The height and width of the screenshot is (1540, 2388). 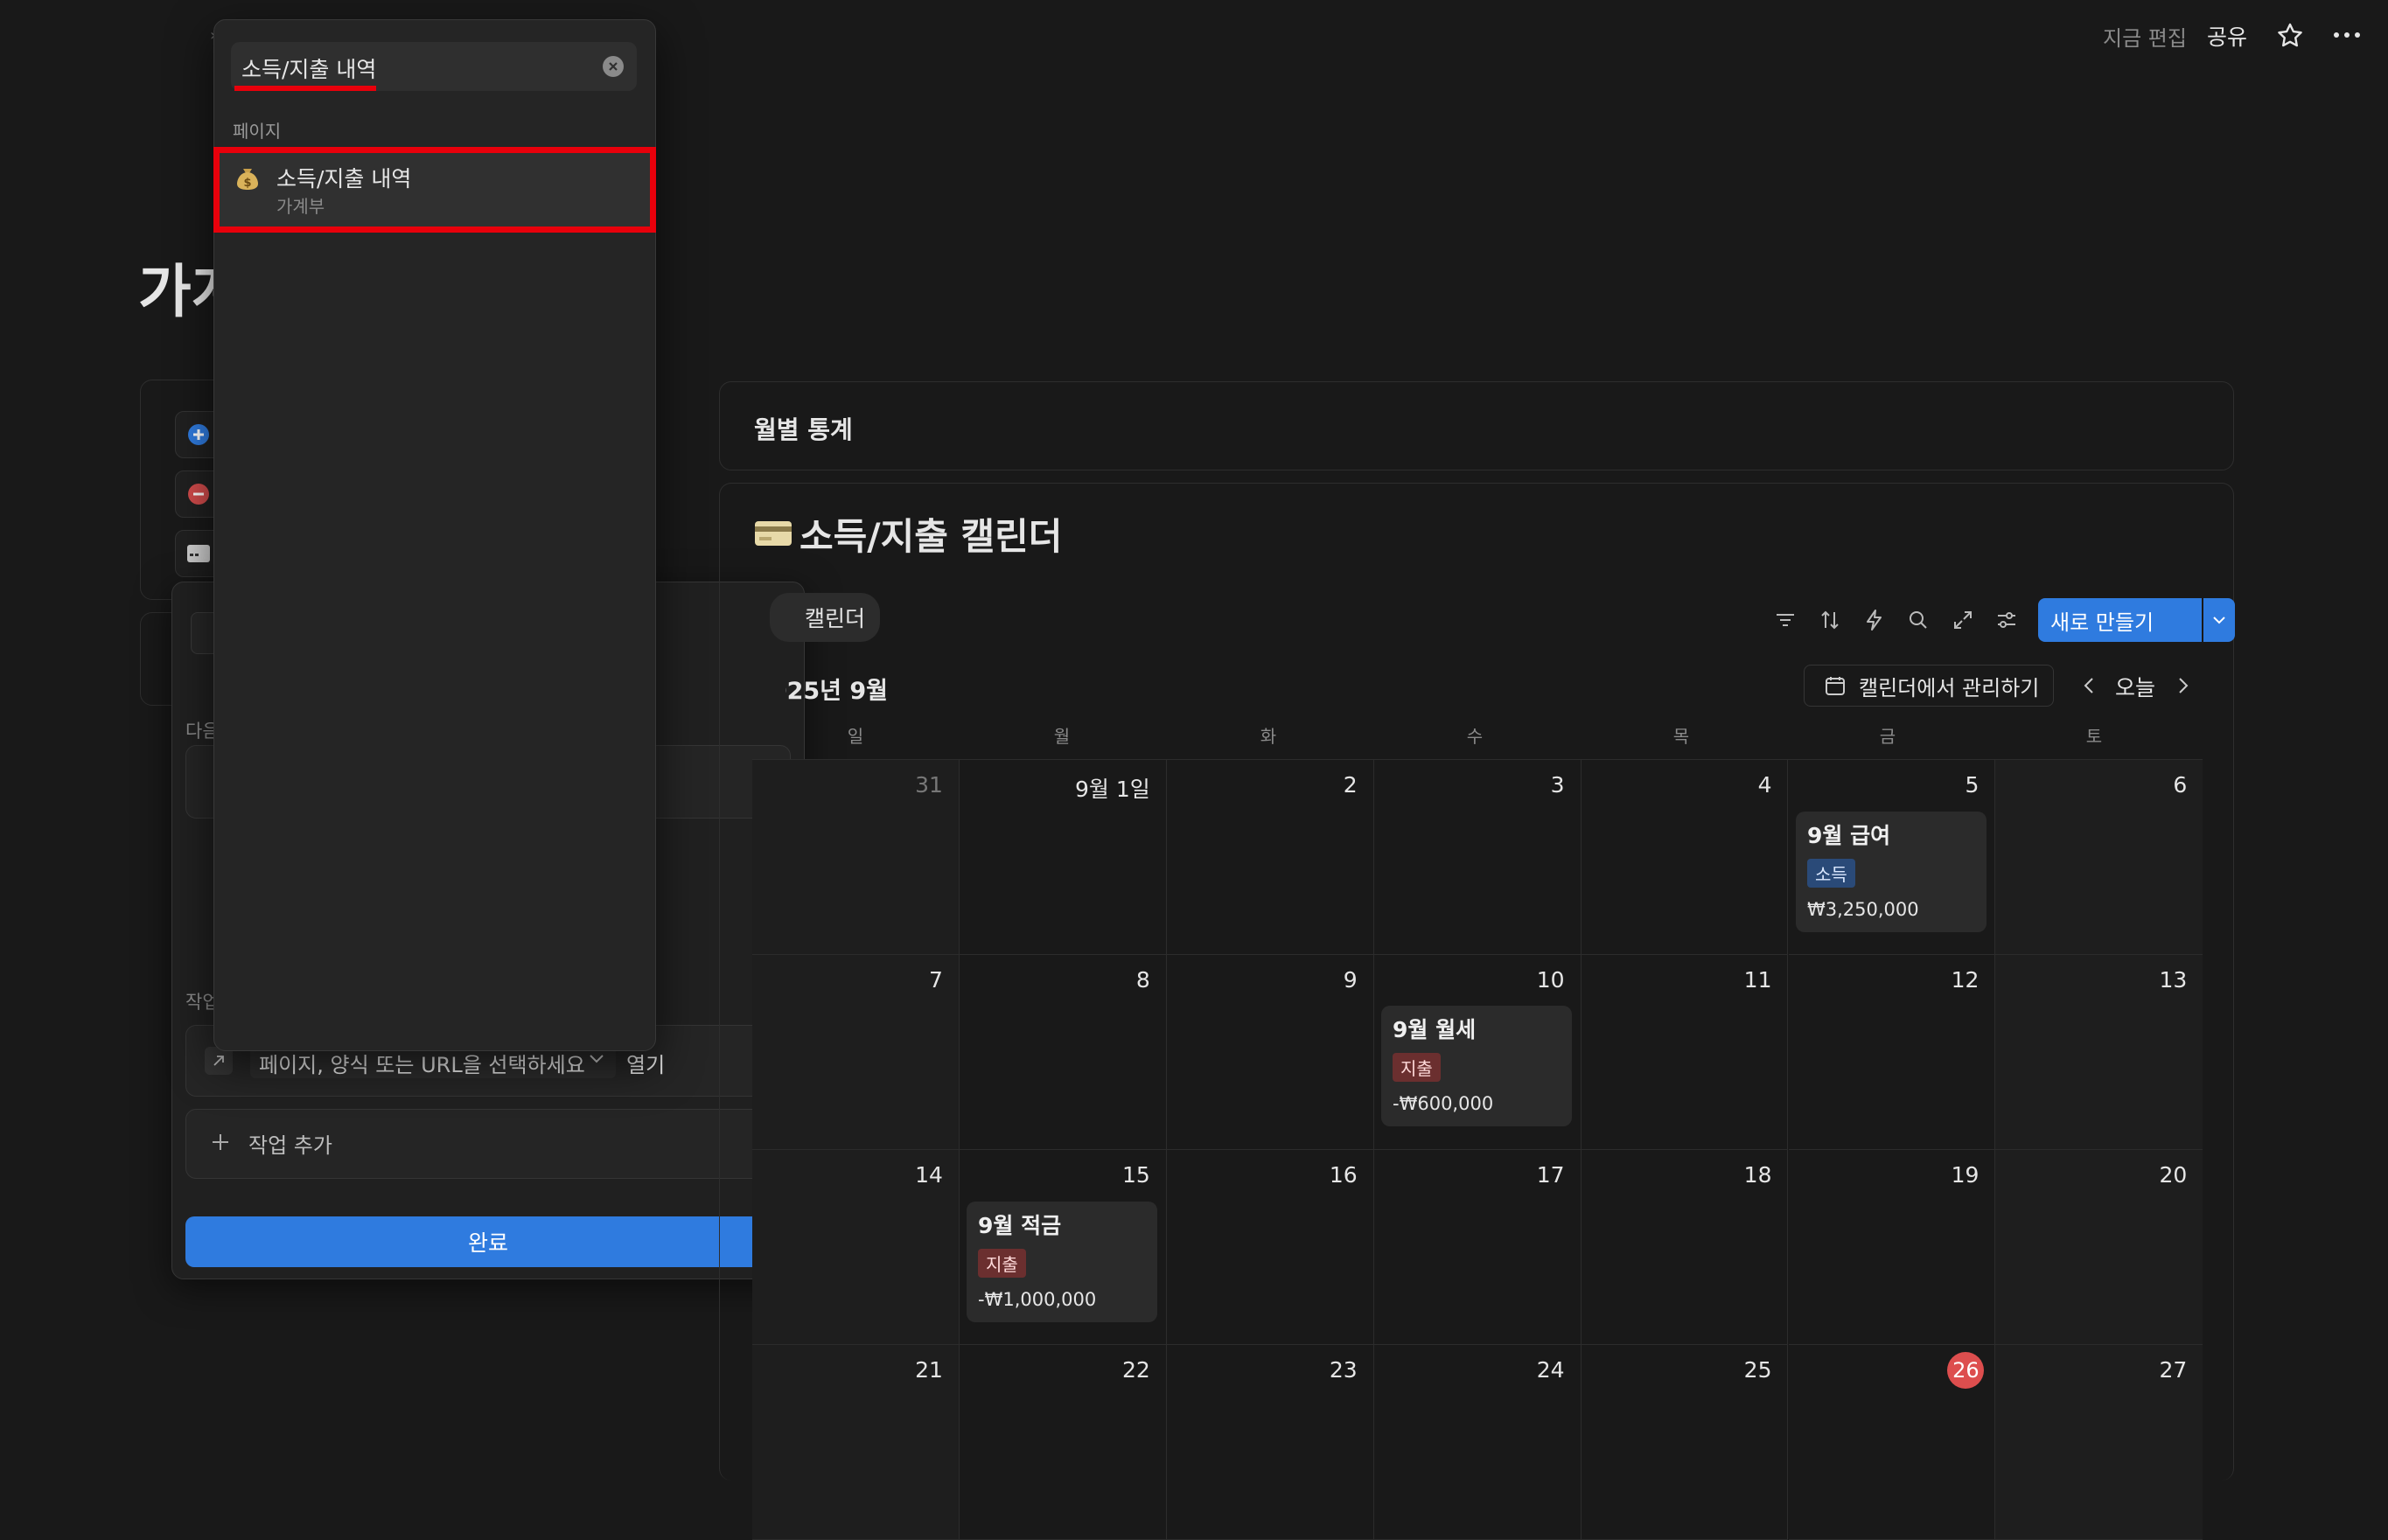 I want to click on calendar-day-cell: 20, so click(x=2099, y=1247).